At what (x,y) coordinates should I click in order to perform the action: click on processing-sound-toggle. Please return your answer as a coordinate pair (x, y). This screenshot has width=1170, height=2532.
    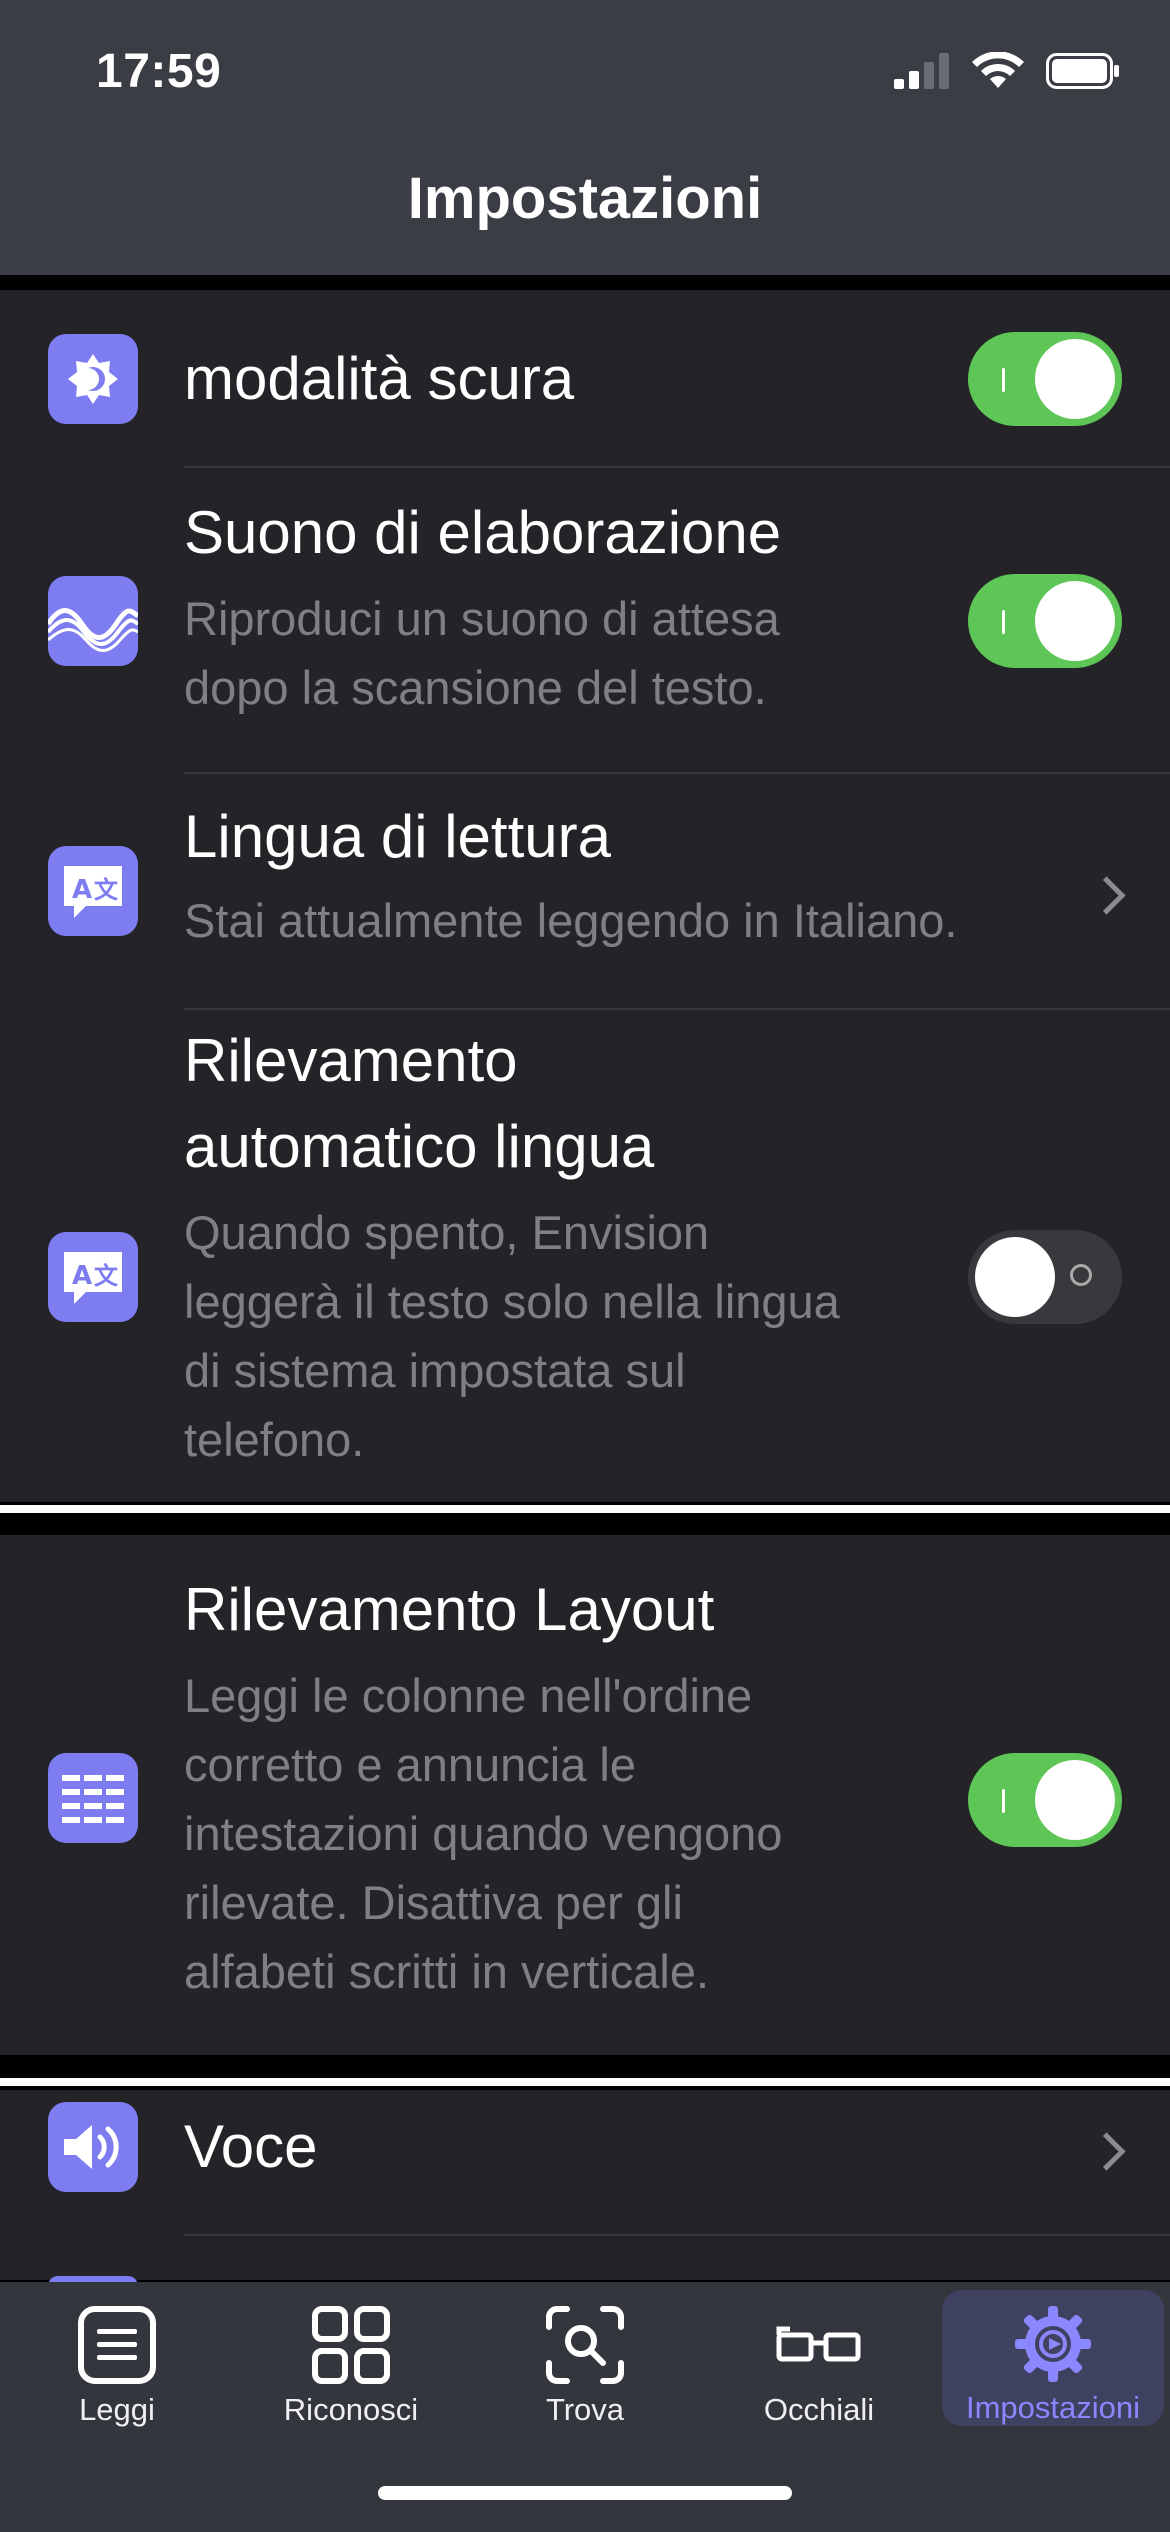
    Looking at the image, I should click on (1045, 621).